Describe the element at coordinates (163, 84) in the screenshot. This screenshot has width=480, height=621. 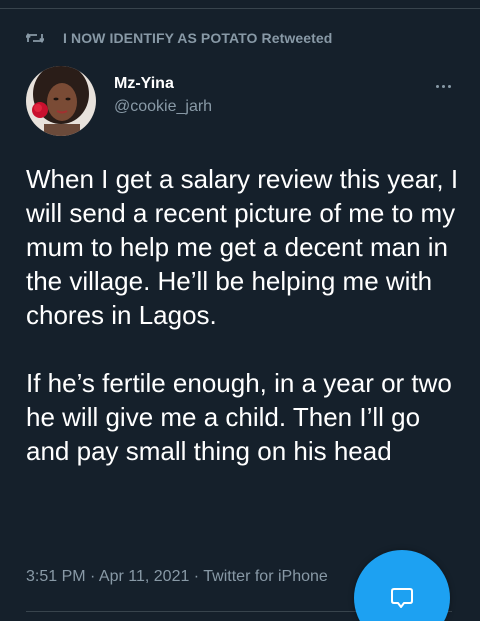
I see `author-name: Mz-Yina` at that location.